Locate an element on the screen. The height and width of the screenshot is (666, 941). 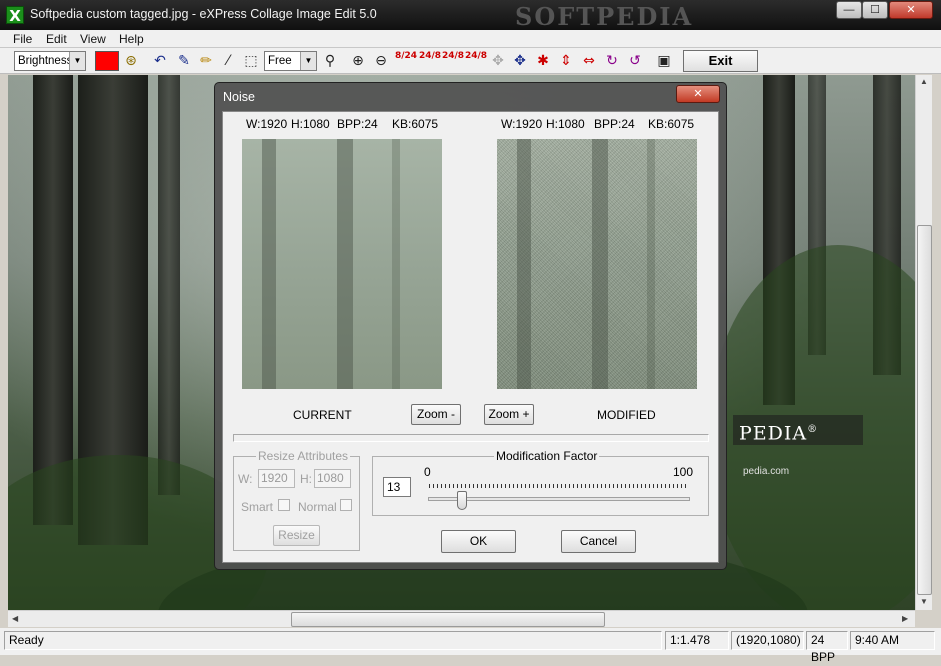
bit-depth-24-8-icon: 24/8 is located at coordinates (430, 61).